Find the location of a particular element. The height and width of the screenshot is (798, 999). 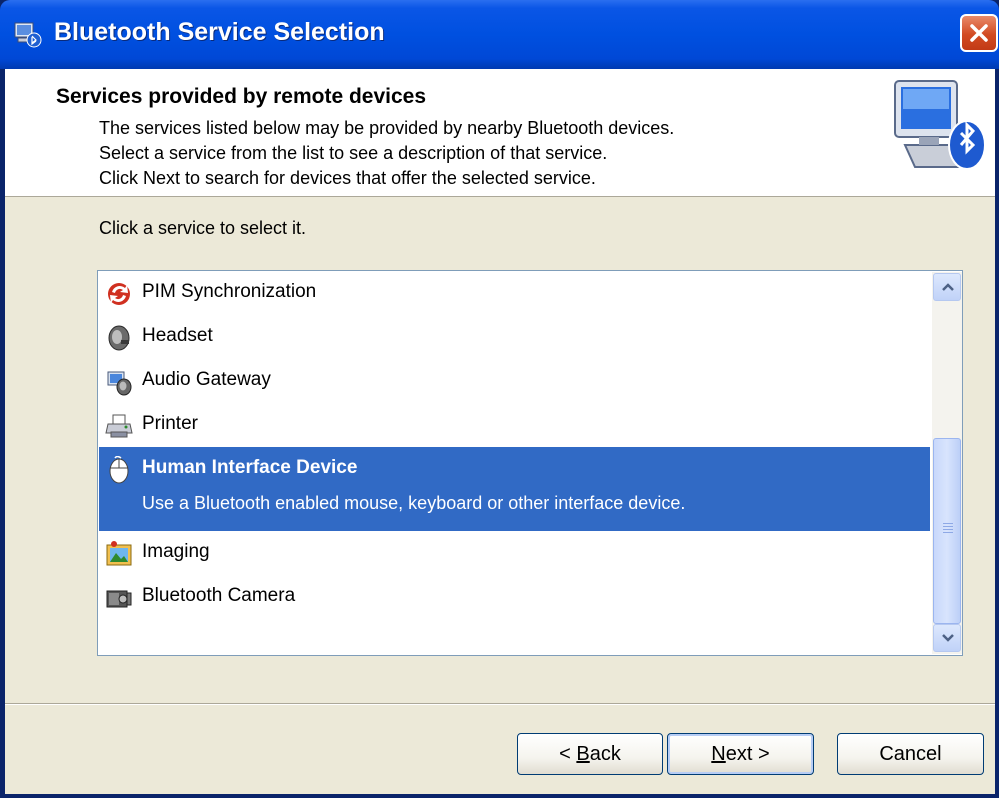

next-suffix: > is located at coordinates (761, 754).